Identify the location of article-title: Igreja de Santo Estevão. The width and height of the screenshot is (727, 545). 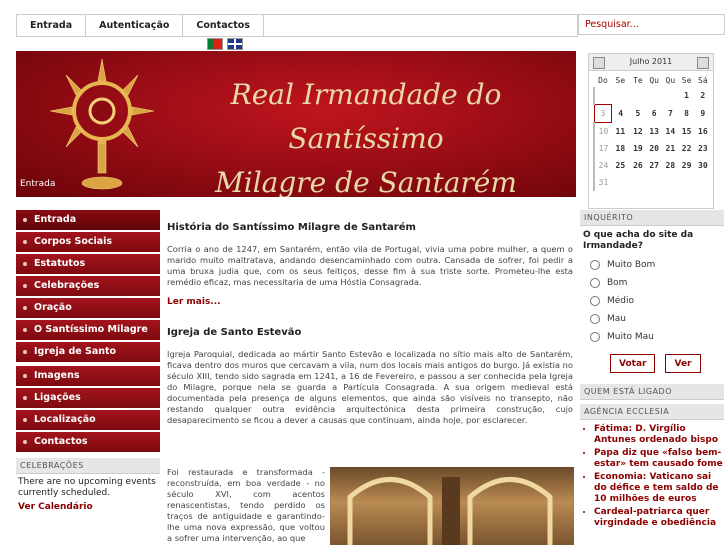
(370, 332).